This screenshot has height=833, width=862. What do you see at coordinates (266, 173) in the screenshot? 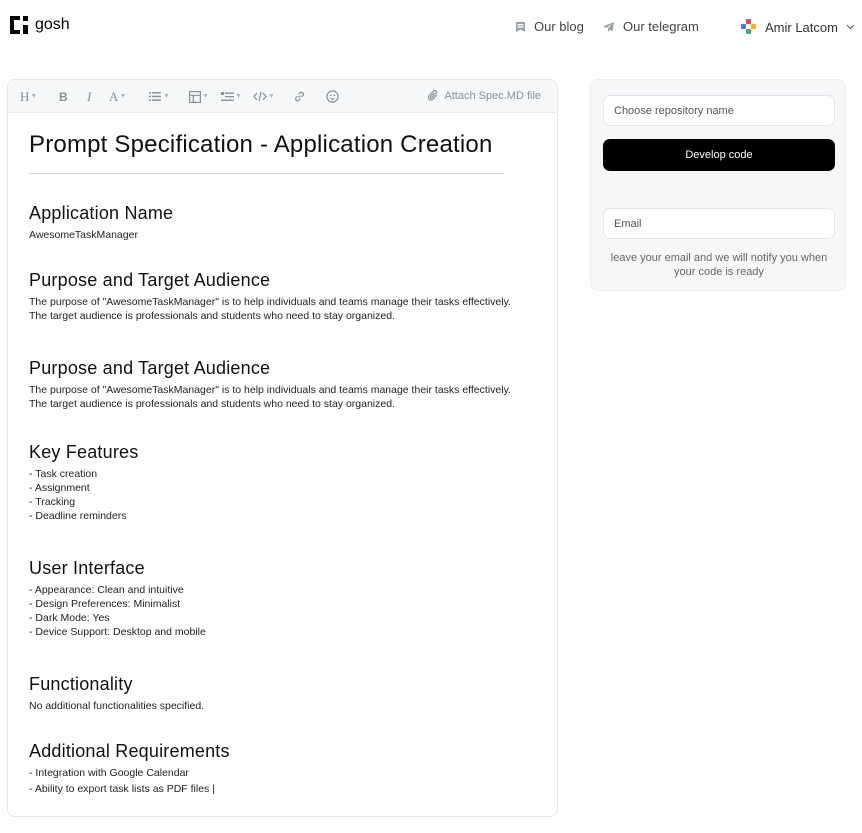
I see `title-divider` at bounding box center [266, 173].